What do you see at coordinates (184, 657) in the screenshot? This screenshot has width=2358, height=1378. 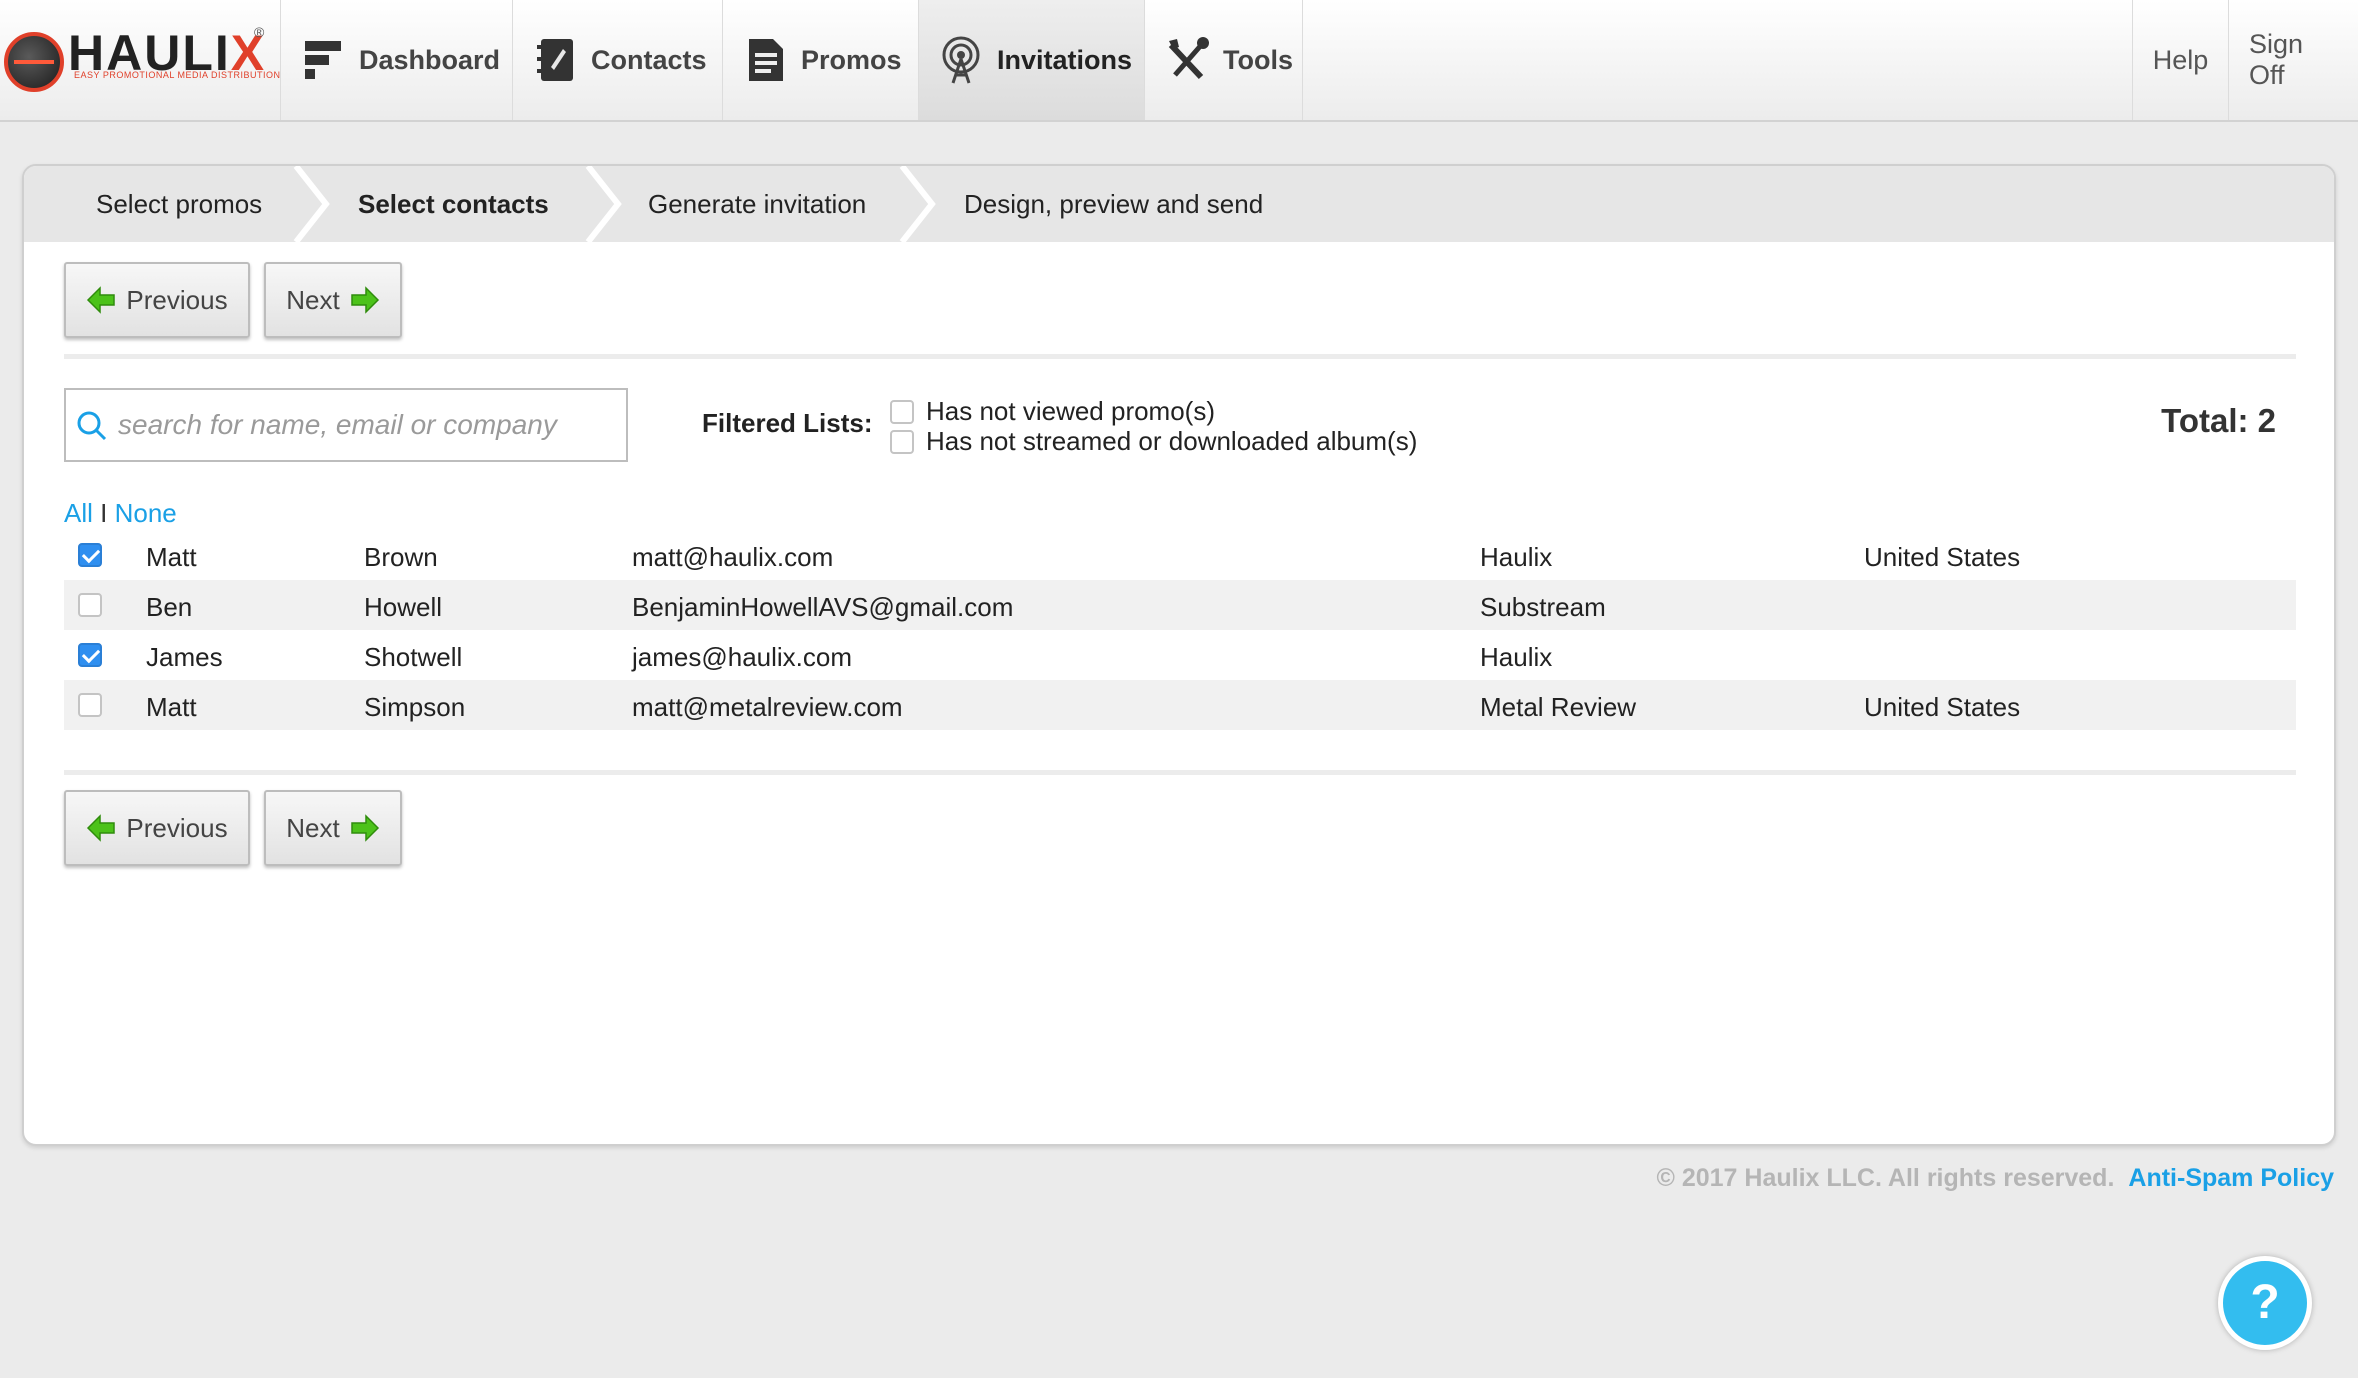 I see `contact-first-name: James` at bounding box center [184, 657].